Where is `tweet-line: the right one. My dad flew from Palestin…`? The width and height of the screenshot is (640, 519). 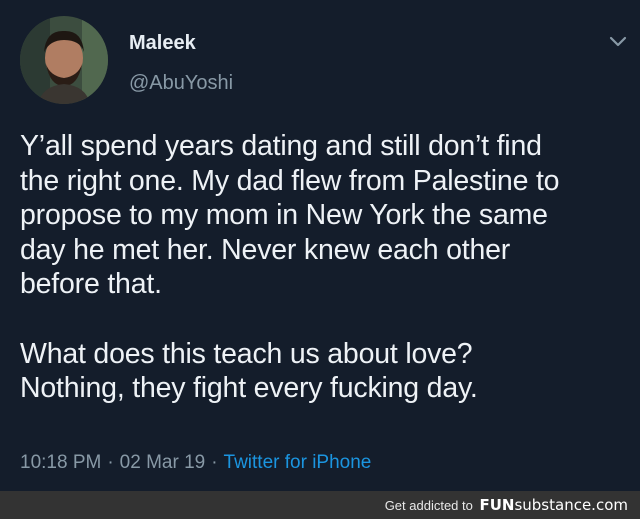 tweet-line: the right one. My dad flew from Palestin… is located at coordinates (290, 180).